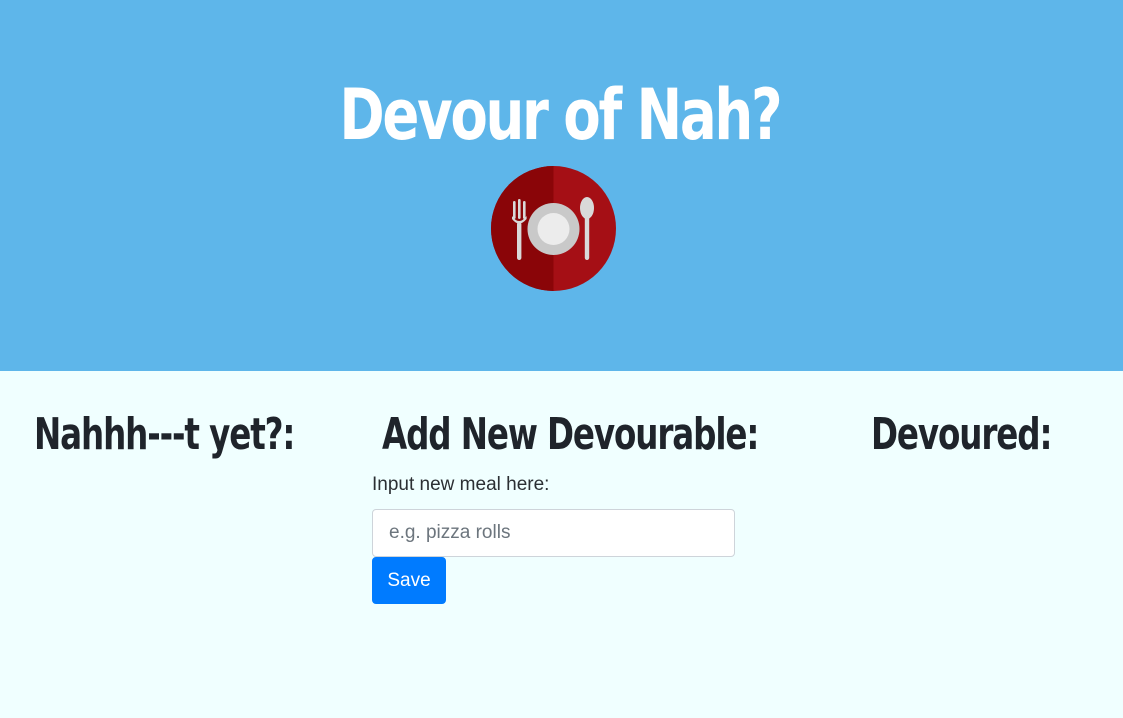  Describe the element at coordinates (461, 484) in the screenshot. I see `meal-input-label: Input new meal here:` at that location.